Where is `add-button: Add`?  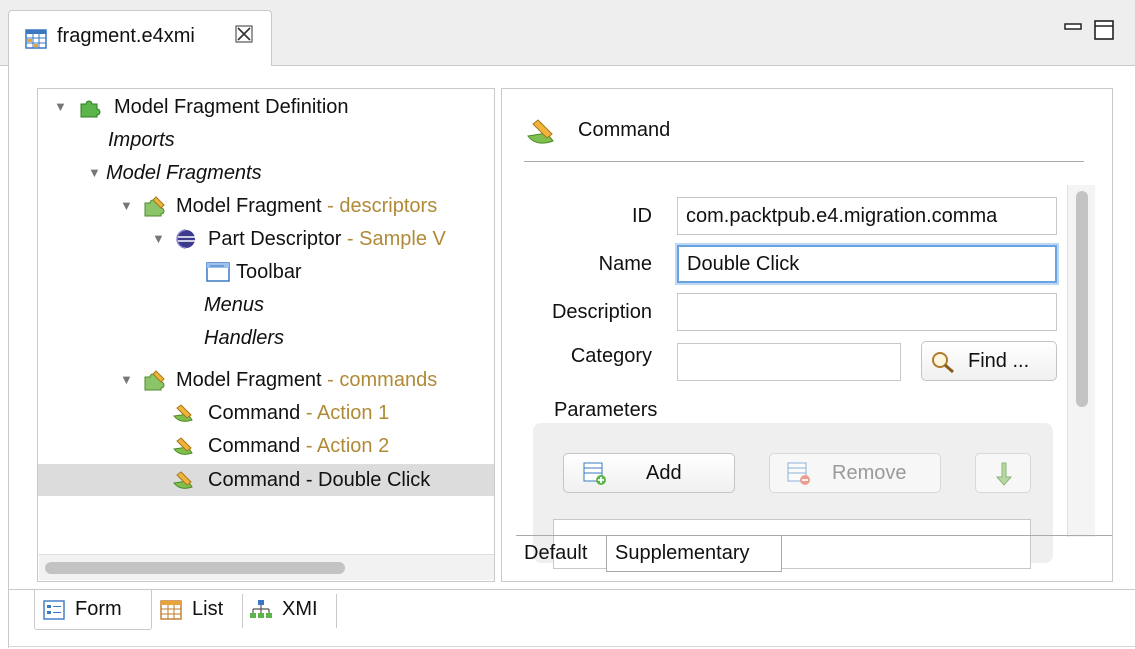 add-button: Add is located at coordinates (649, 473).